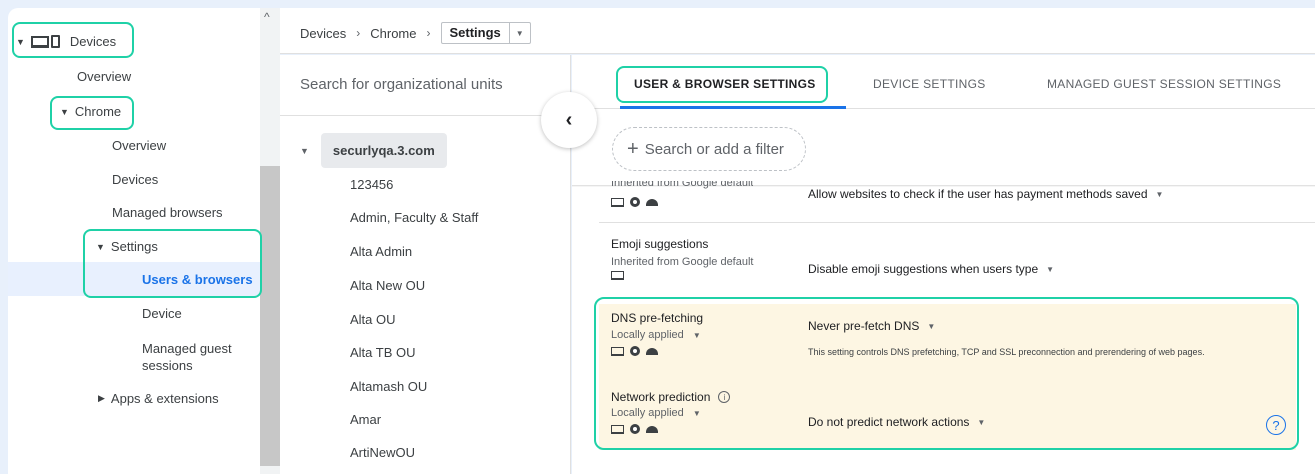  Describe the element at coordinates (323, 33) in the screenshot. I see `breadcrumb-devices: Devices` at that location.